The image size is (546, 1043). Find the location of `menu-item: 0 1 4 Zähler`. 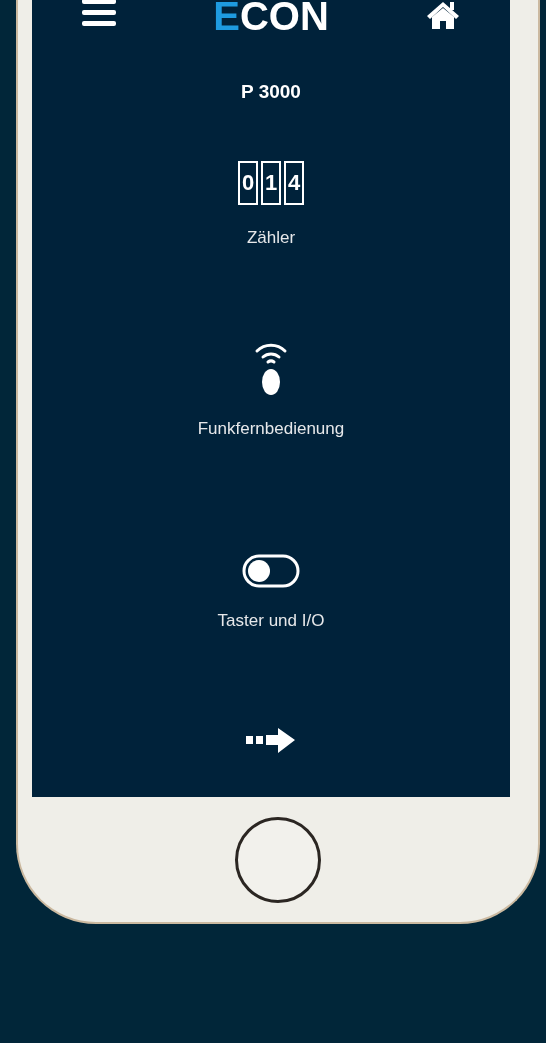

menu-item: 0 1 4 Zähler is located at coordinates (271, 198).